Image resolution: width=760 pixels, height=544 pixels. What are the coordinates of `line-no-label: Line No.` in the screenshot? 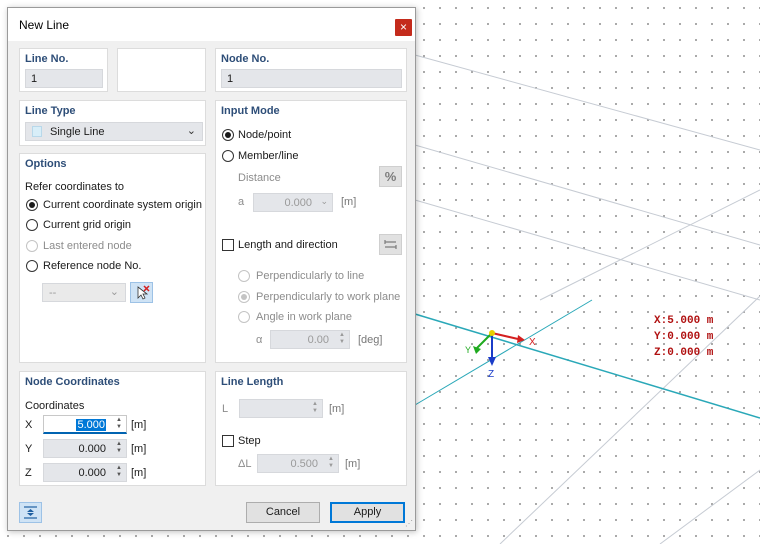 It's located at (47, 59).